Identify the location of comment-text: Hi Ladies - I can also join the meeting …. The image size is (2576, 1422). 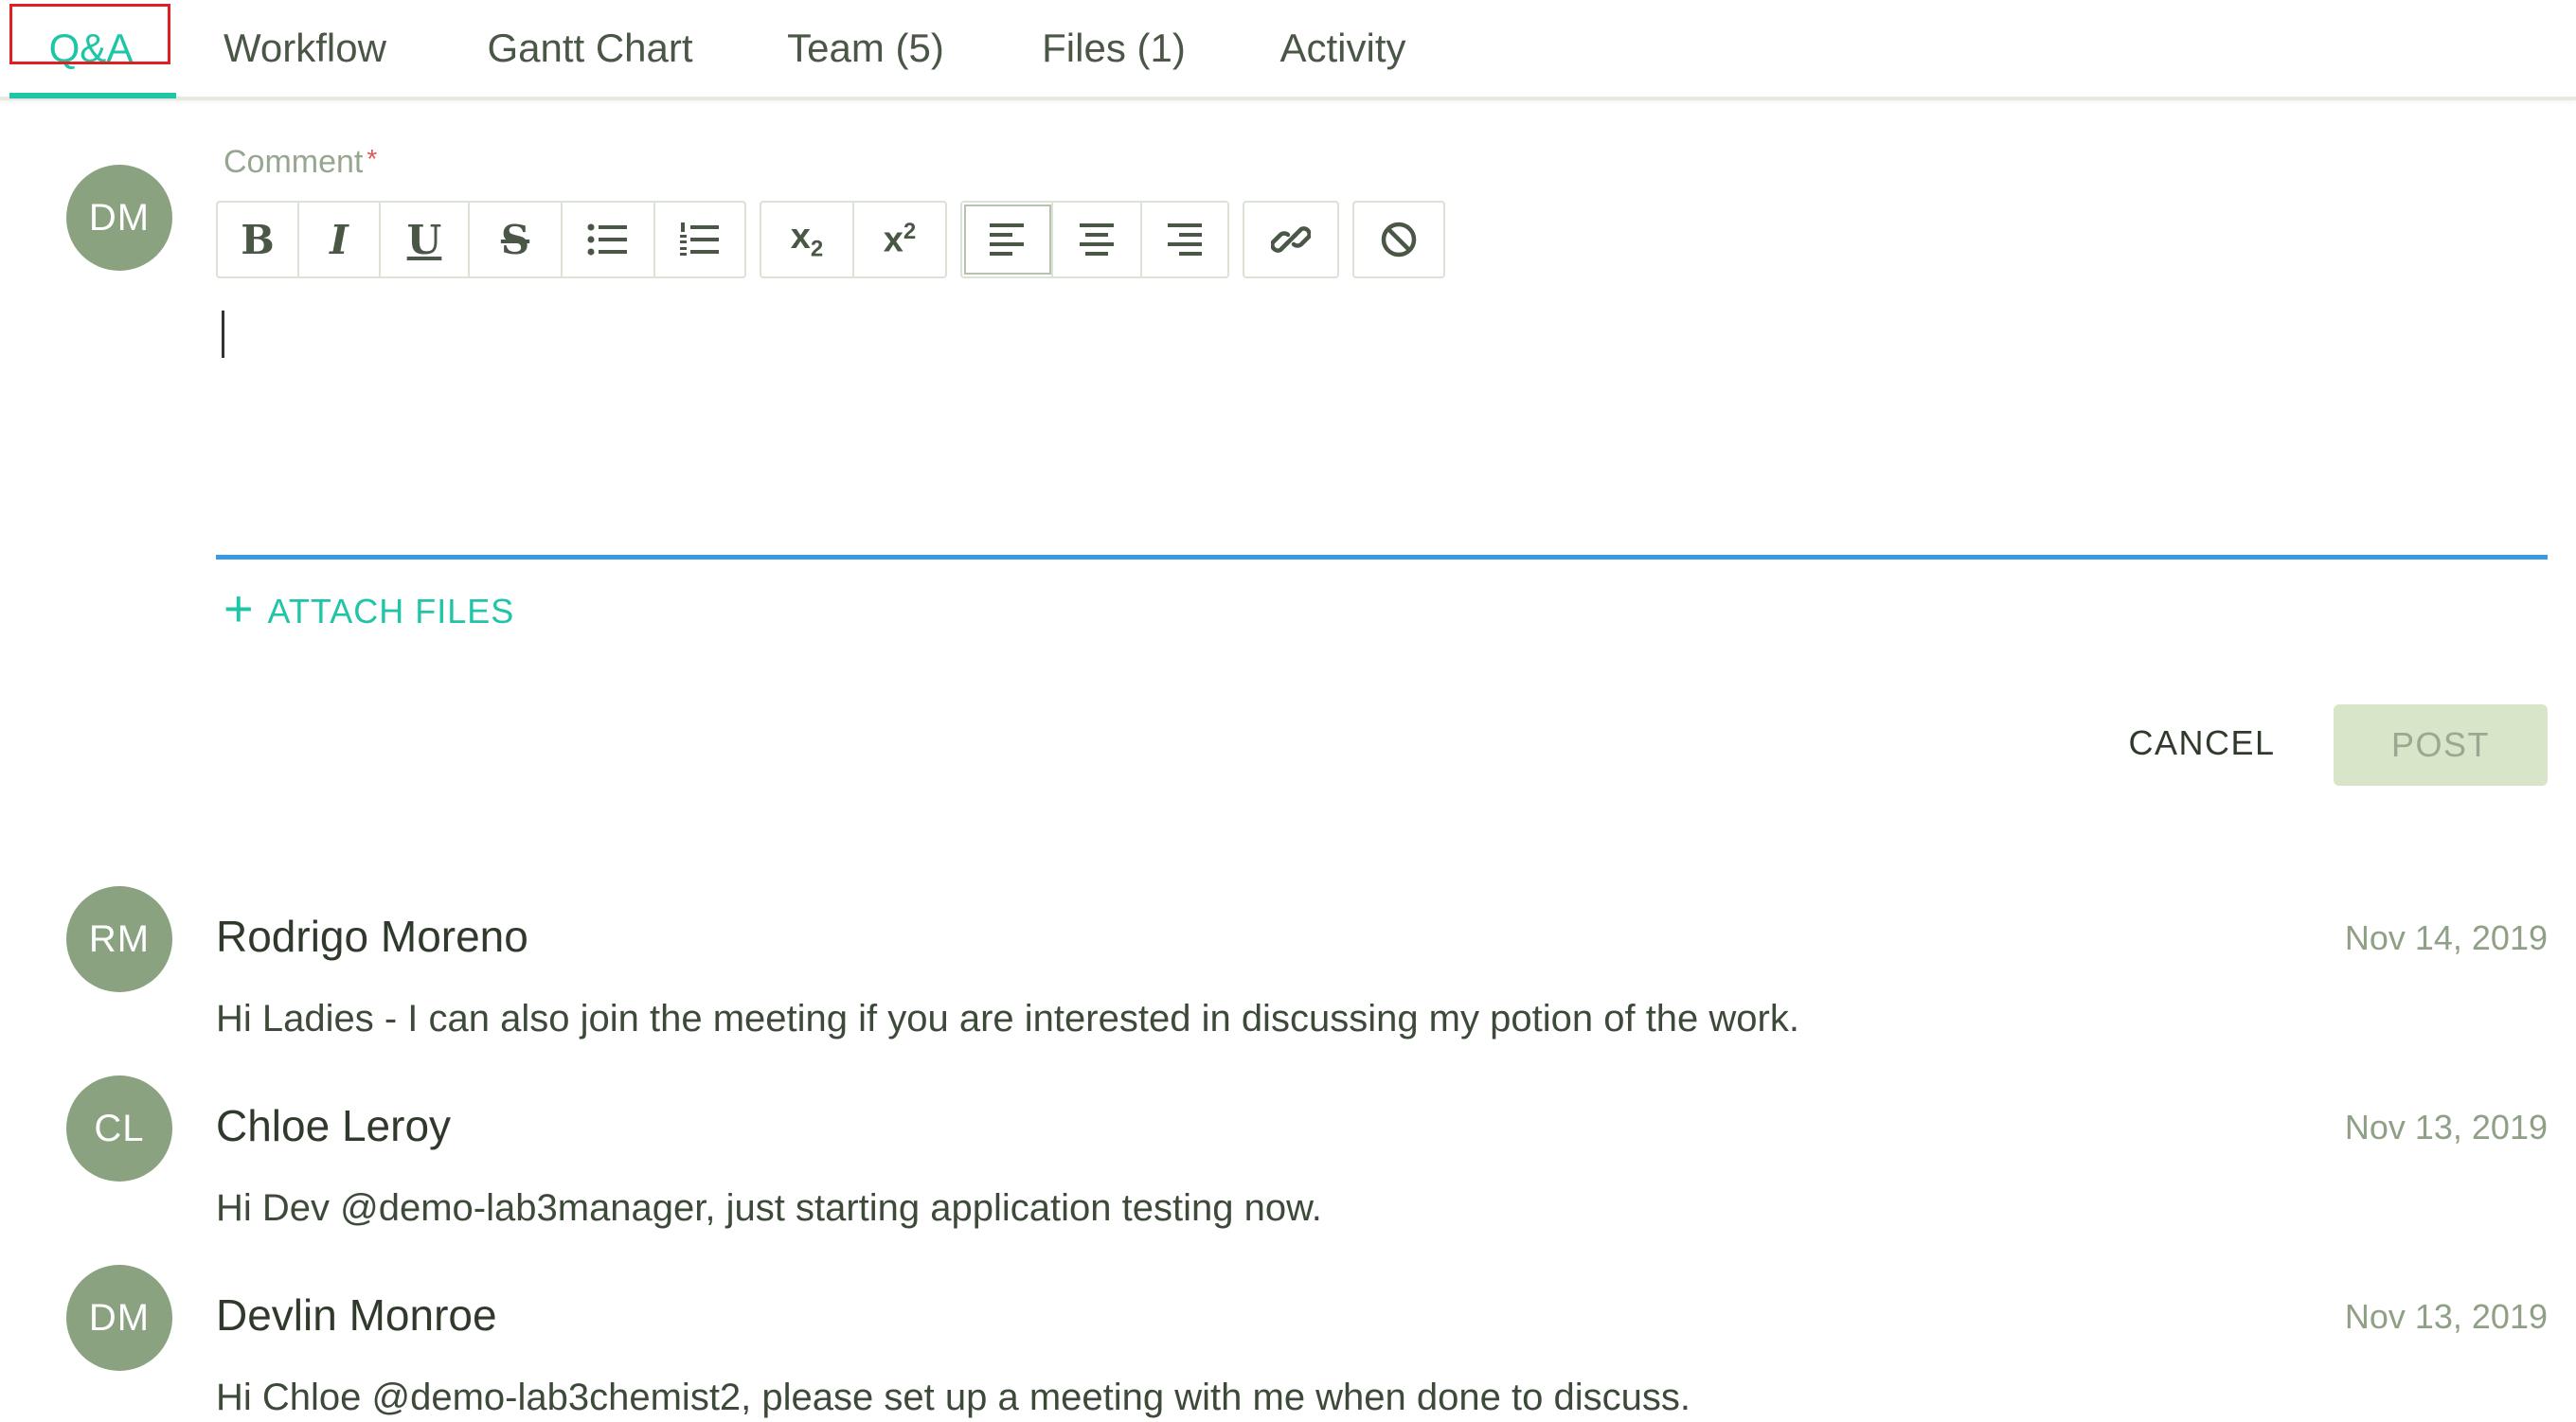
(1007, 1019).